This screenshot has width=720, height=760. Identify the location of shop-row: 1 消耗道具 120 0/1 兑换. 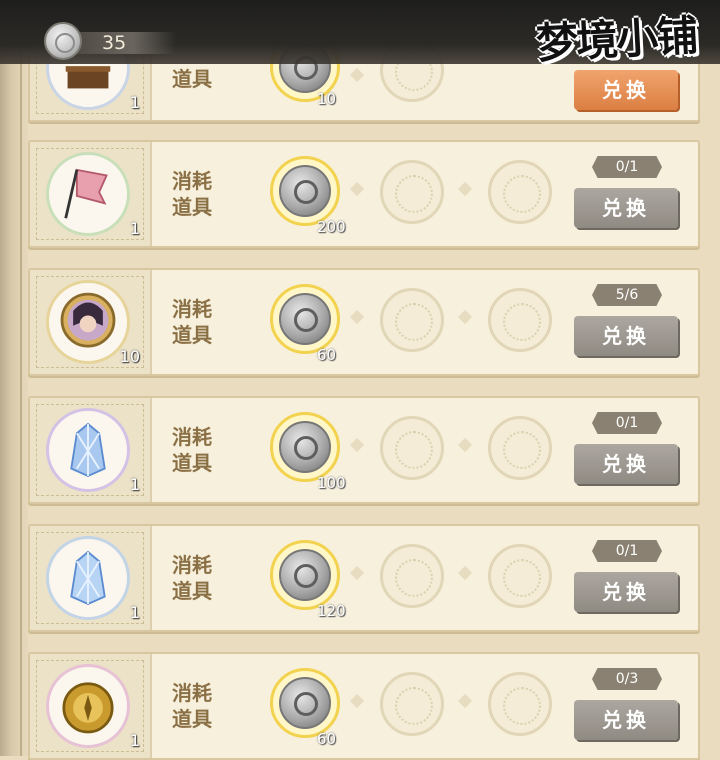
(364, 578).